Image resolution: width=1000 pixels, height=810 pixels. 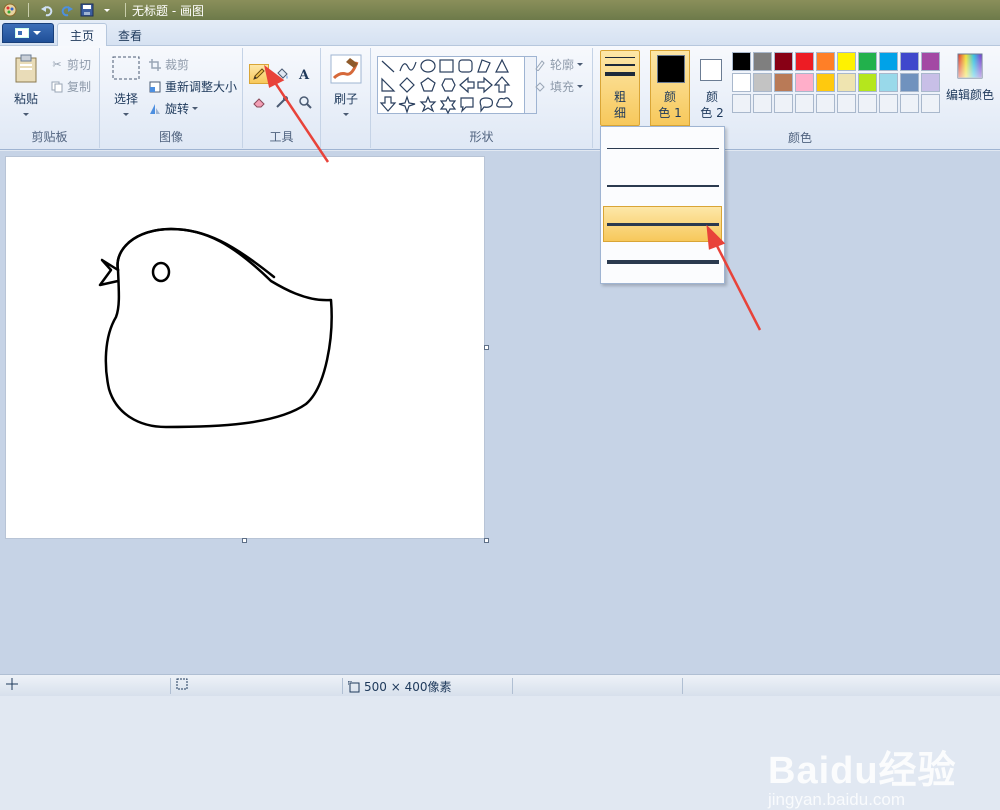 What do you see at coordinates (25, 99) in the screenshot?
I see `paste-label: 粘贴` at bounding box center [25, 99].